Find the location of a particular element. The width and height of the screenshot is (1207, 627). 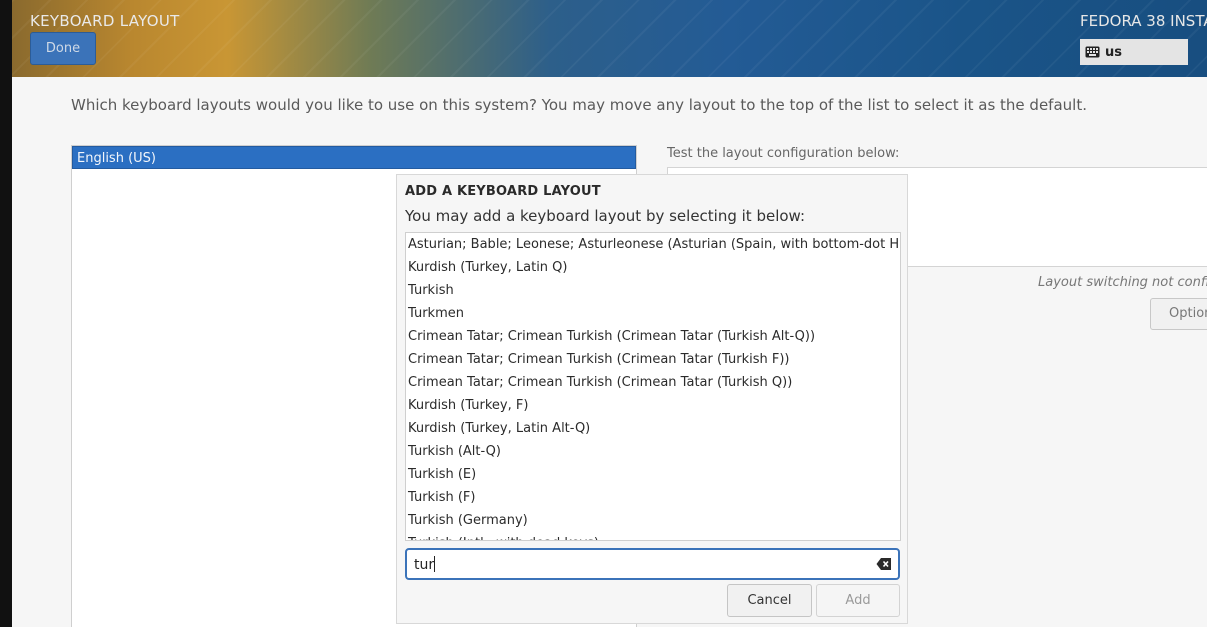

search-value: tur is located at coordinates (424, 565).